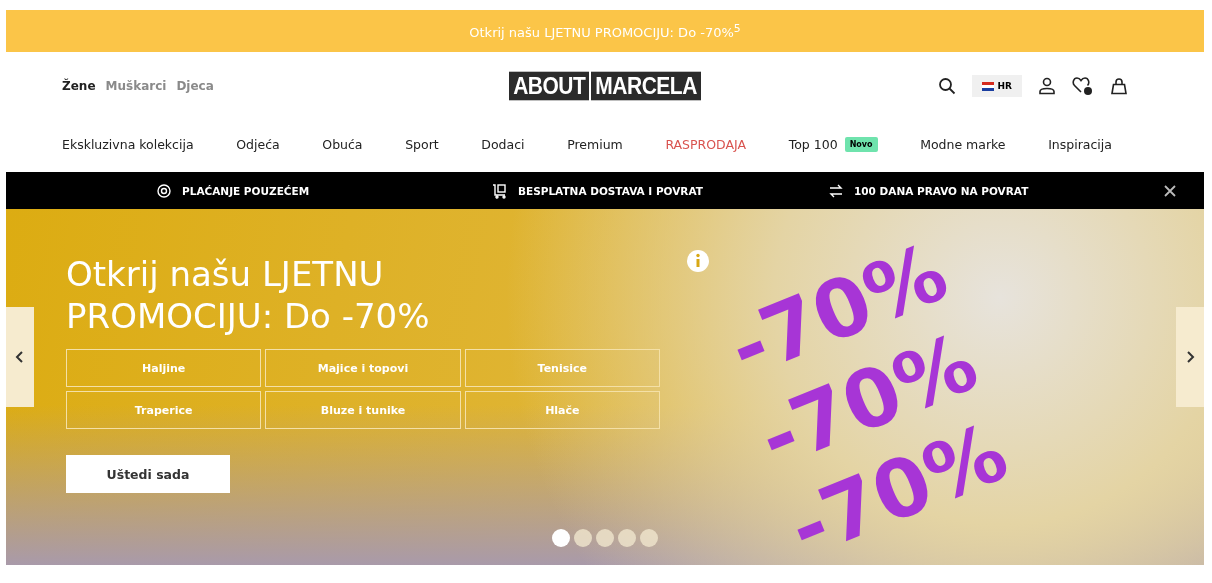 This screenshot has height=583, width=1212. What do you see at coordinates (987, 86) in the screenshot?
I see `flag-icon` at bounding box center [987, 86].